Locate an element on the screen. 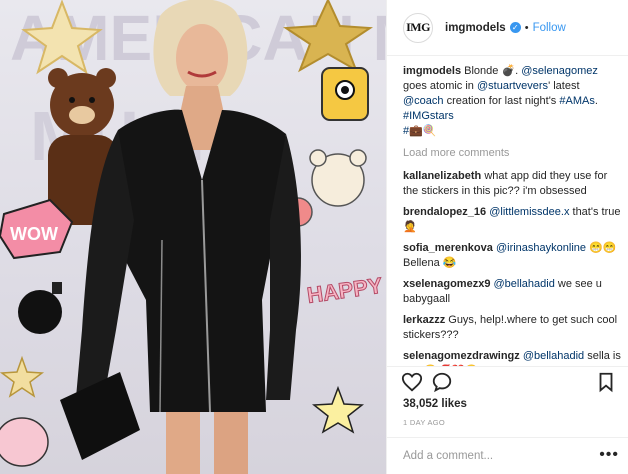 The width and height of the screenshot is (628, 474). verified-badge-icon: ✓ is located at coordinates (515, 27).